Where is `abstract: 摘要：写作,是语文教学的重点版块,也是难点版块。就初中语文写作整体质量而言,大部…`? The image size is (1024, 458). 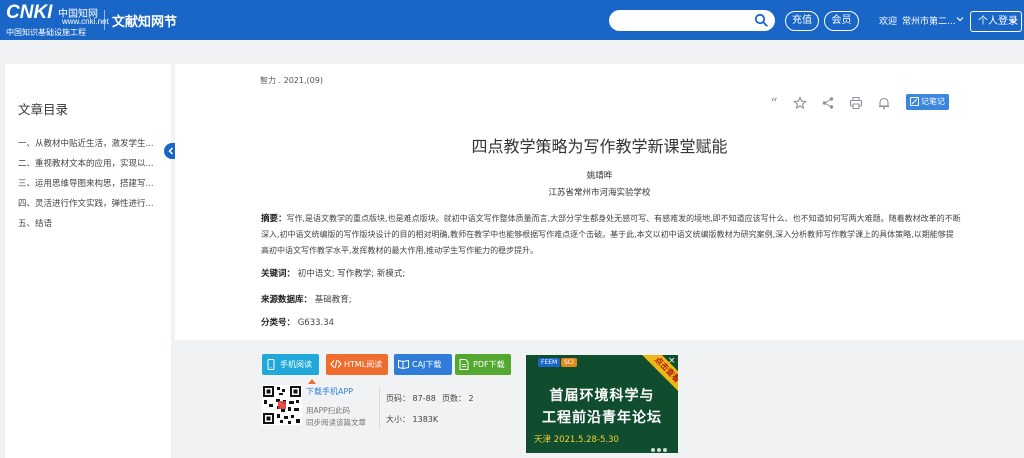
abstract: 摘要：写作,是语文教学的重点版块,也是难点版块。就初中语文写作整体质量而言,大部… is located at coordinates (611, 235).